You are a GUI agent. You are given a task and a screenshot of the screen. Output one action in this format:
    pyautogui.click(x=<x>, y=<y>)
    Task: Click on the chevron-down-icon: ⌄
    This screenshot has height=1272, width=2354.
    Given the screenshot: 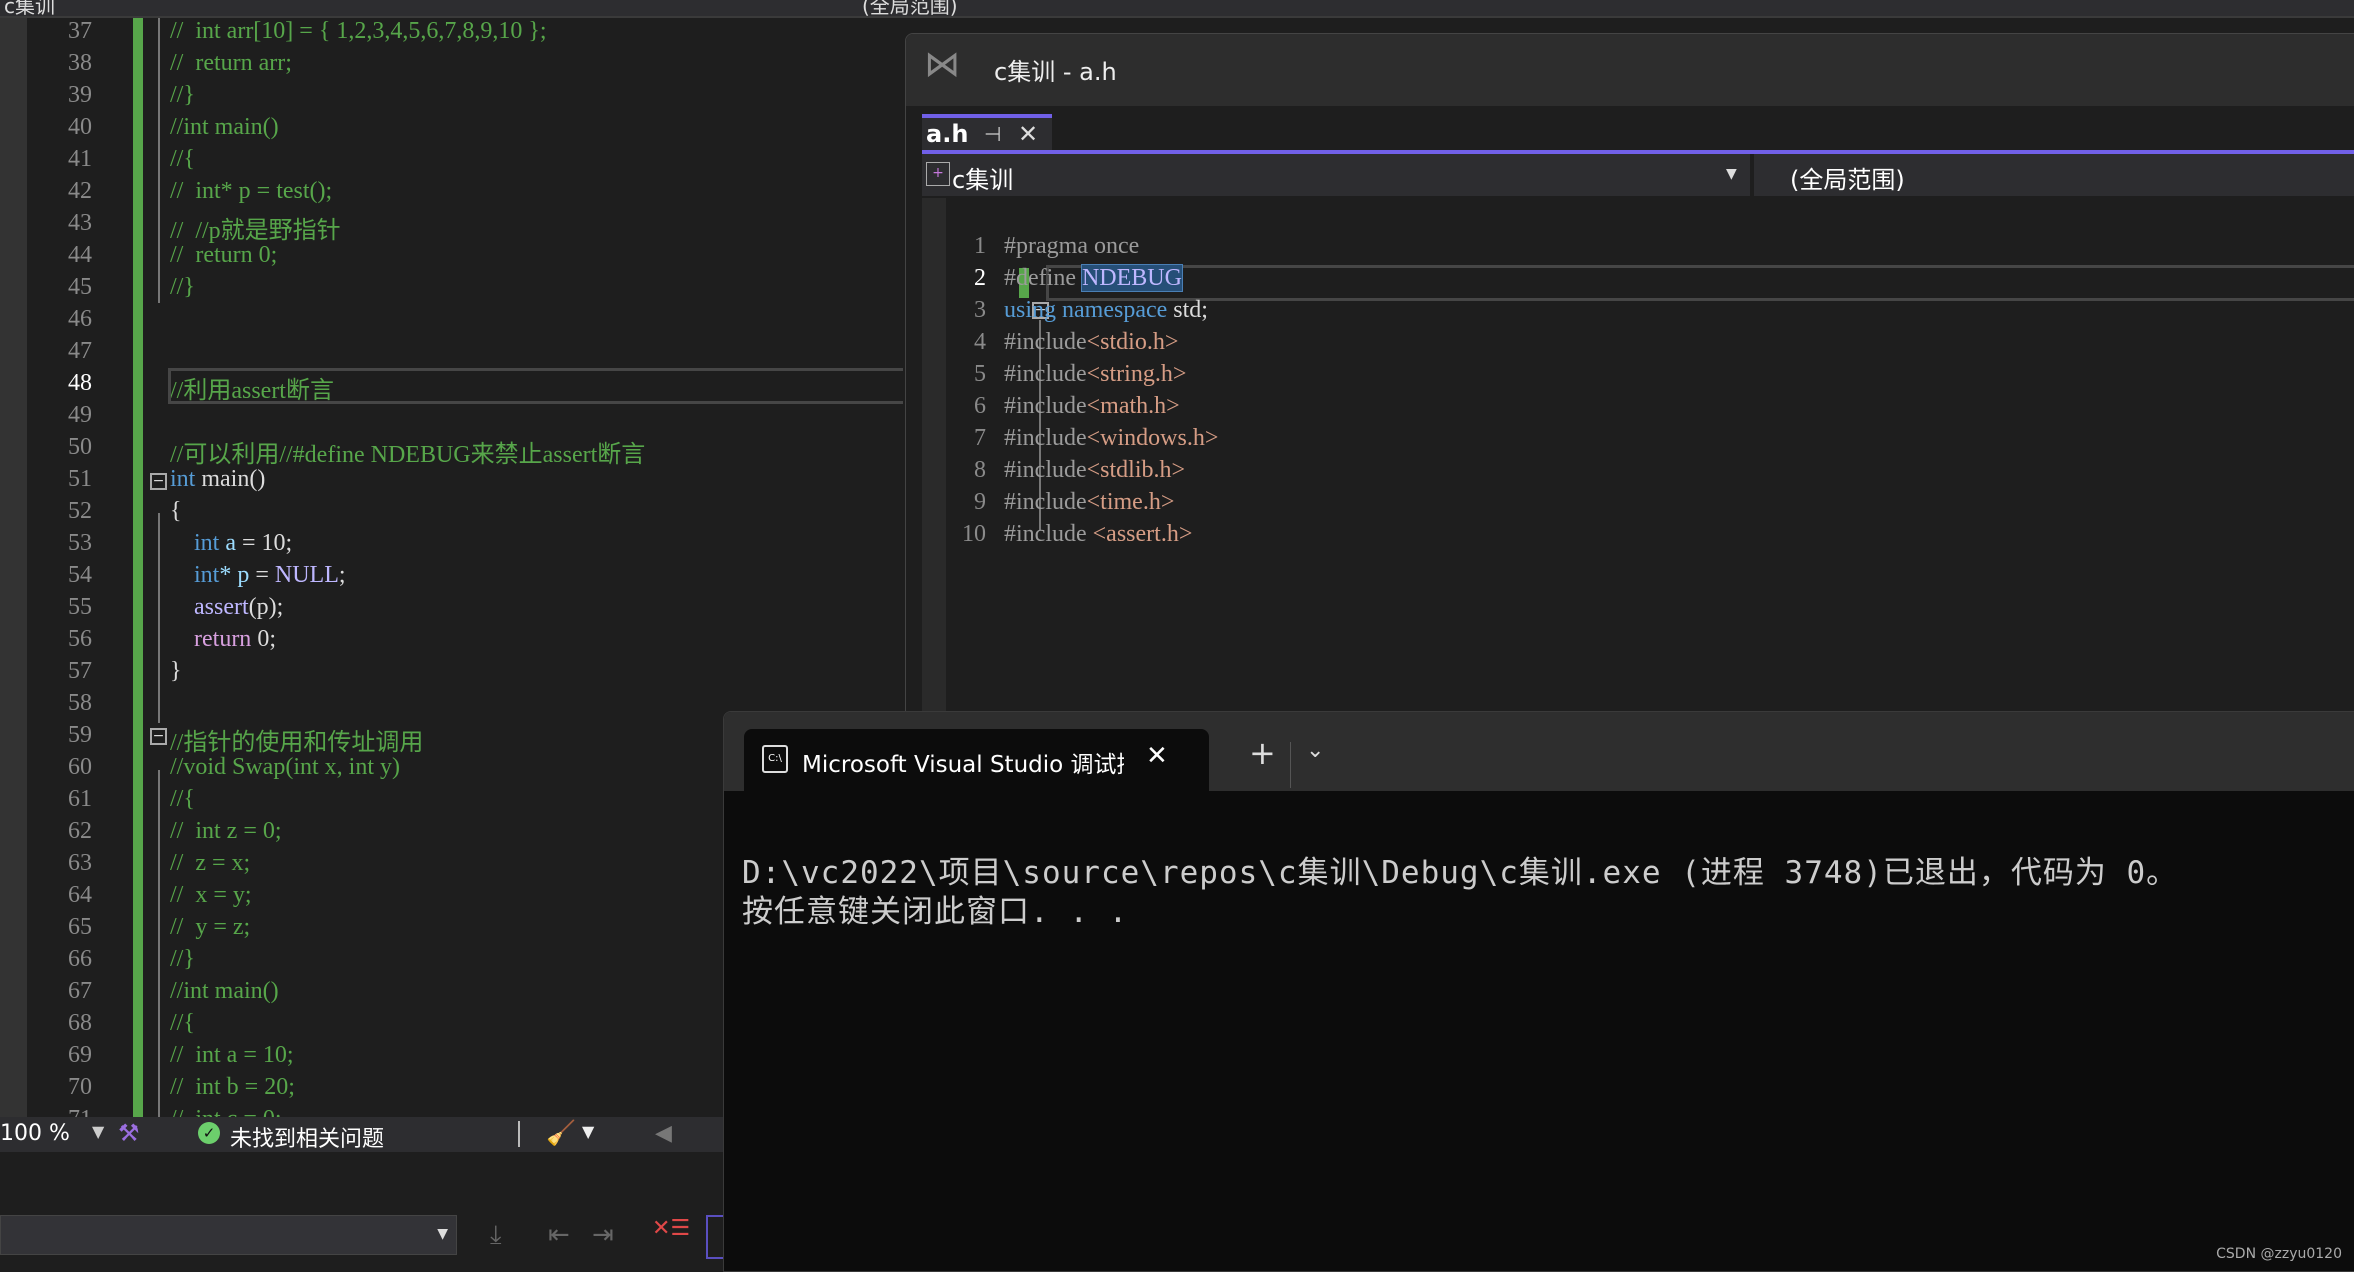 What is the action you would take?
    pyautogui.click(x=1315, y=750)
    